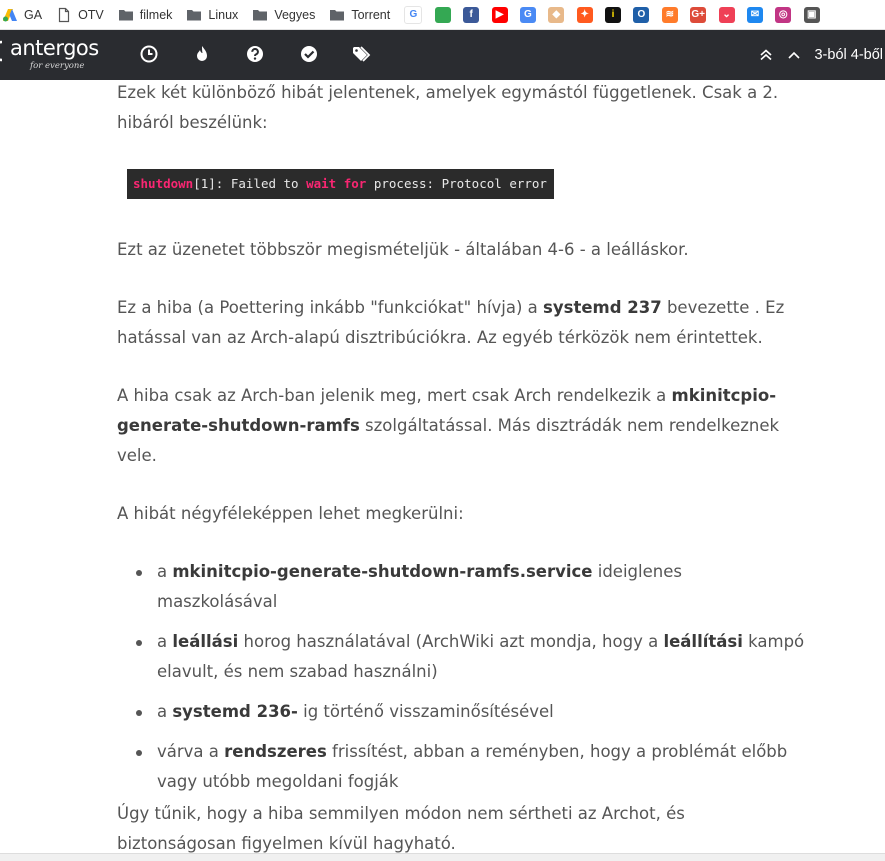 Image resolution: width=885 pixels, height=861 pixels. Describe the element at coordinates (584, 14) in the screenshot. I see `rocket-icon: ✦` at that location.